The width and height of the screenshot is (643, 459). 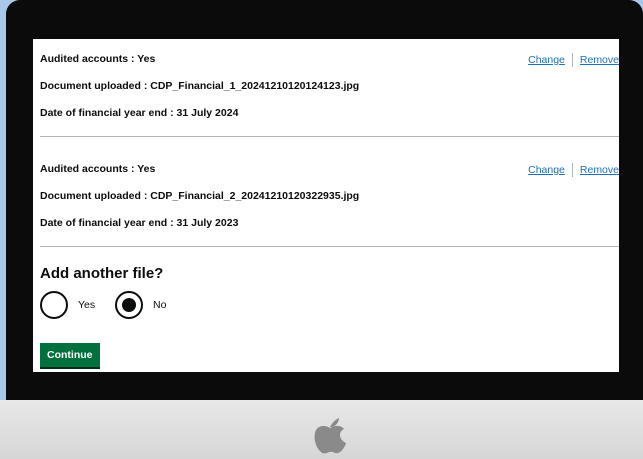 I want to click on add-another-file-heading: Add another file?, so click(x=102, y=273).